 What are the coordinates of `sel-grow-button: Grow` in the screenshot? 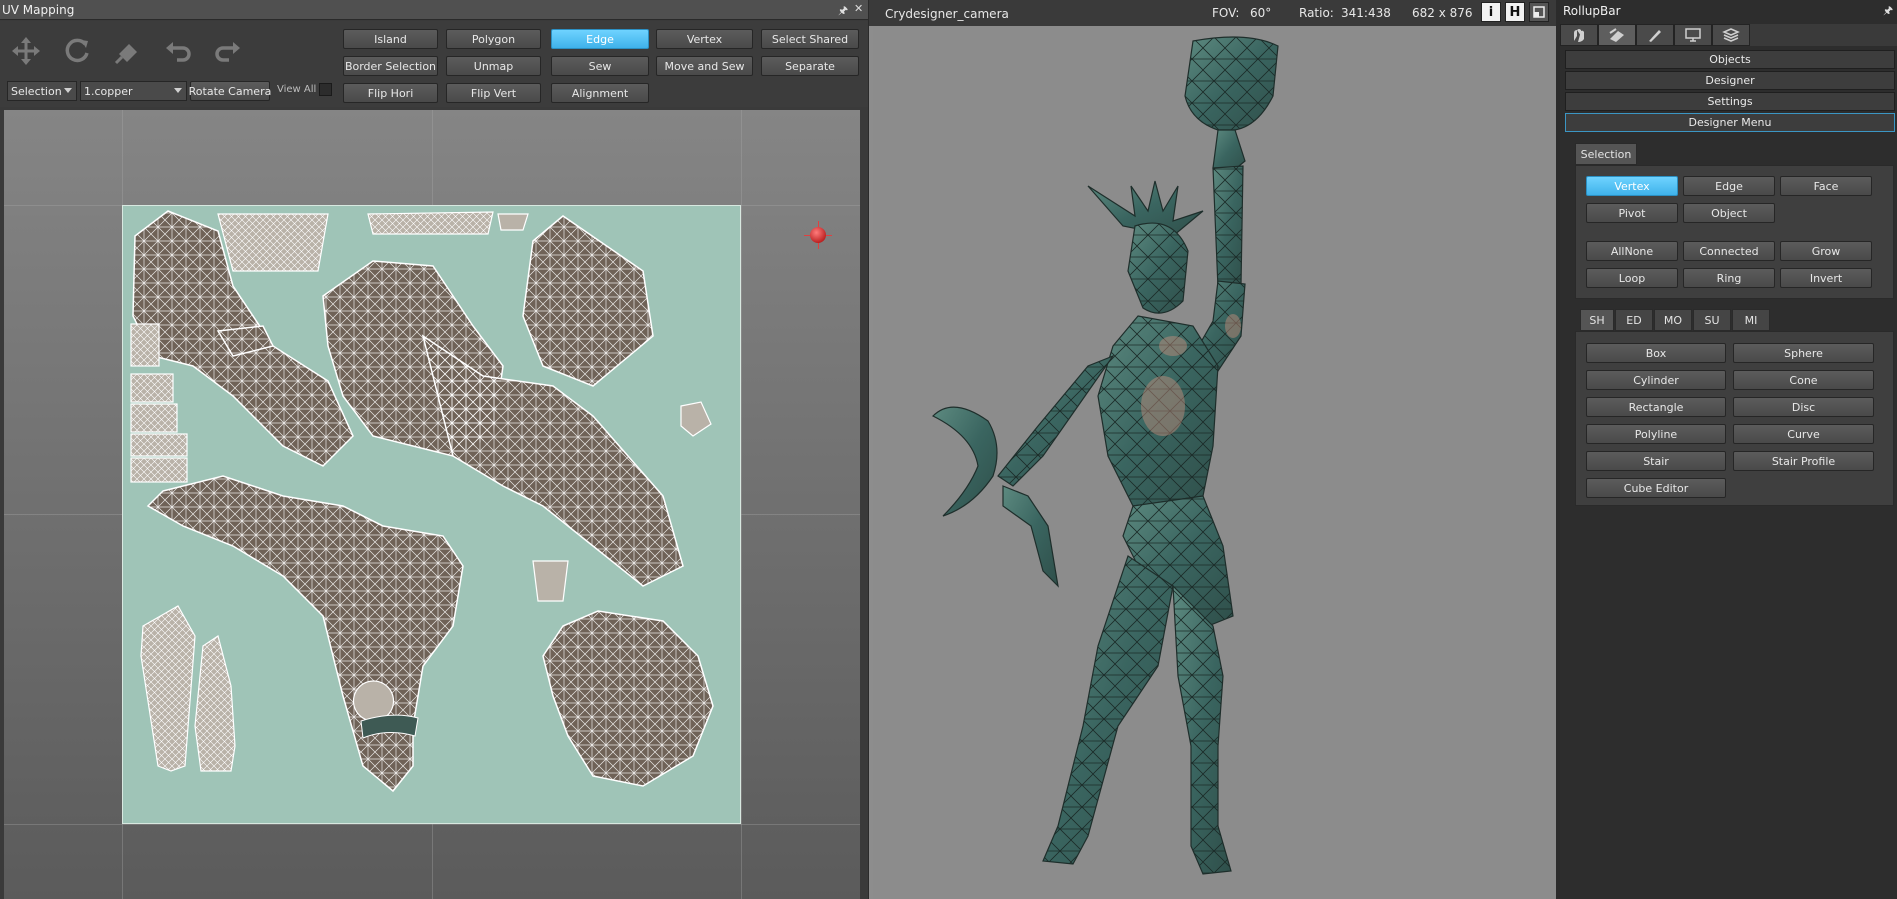 It's located at (1826, 251).